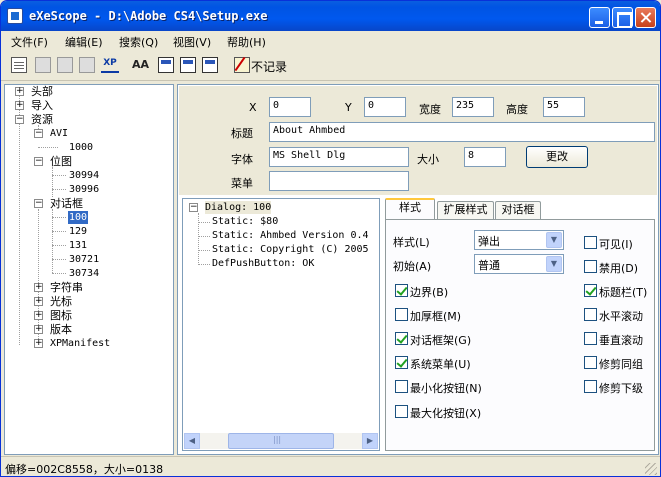 This screenshot has height=477, width=661. What do you see at coordinates (81, 147) in the screenshot?
I see `tree-item-avi-1000: 1000` at bounding box center [81, 147].